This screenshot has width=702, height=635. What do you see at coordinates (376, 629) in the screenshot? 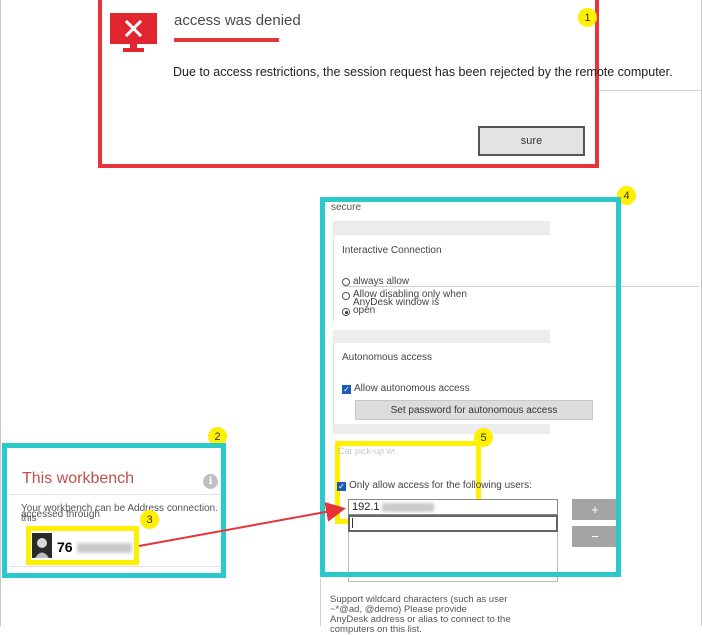
I see `footnote-line-4: computers on this list.` at bounding box center [376, 629].